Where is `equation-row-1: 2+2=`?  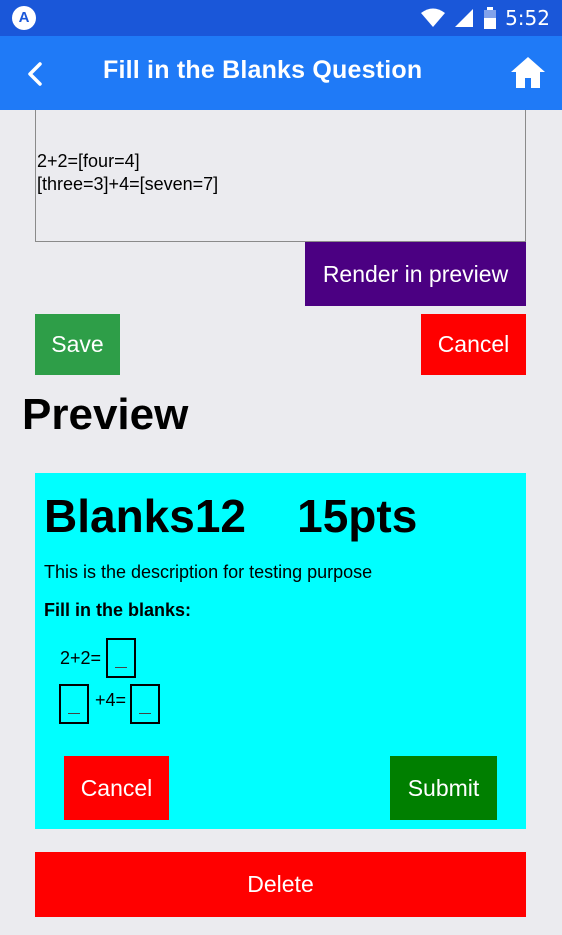
equation-row-1: 2+2= is located at coordinates (98, 658).